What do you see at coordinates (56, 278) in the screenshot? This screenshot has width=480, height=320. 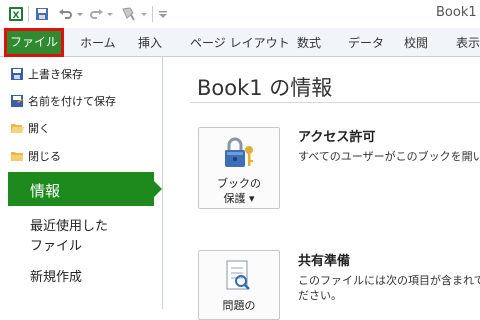 I see `menu-new: 新規作成` at bounding box center [56, 278].